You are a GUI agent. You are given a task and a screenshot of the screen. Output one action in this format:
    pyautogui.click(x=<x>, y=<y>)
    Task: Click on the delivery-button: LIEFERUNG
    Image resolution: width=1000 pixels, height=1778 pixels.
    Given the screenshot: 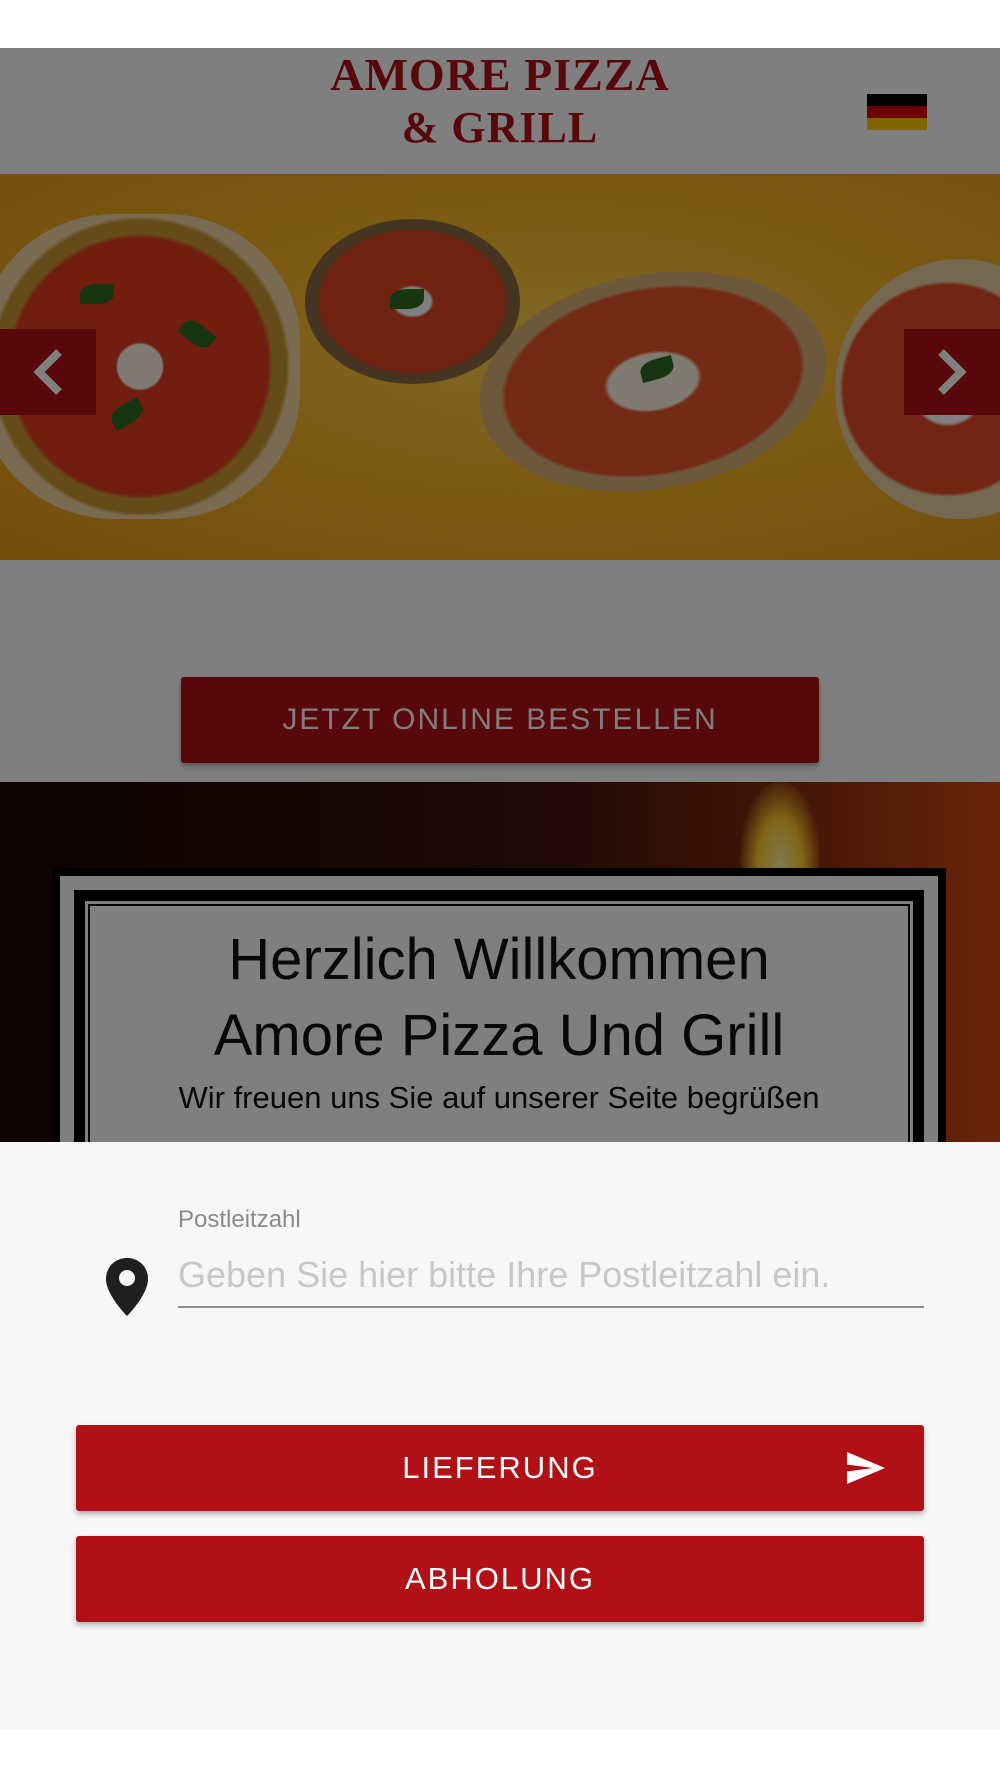 What is the action you would take?
    pyautogui.click(x=500, y=1468)
    